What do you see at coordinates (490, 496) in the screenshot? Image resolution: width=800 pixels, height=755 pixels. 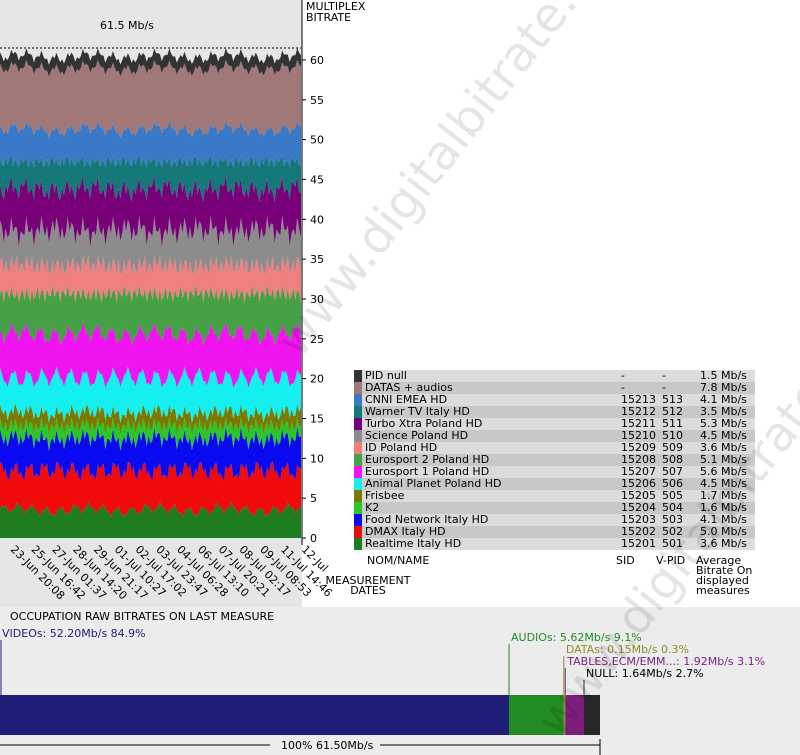 I see `legend-name: Frisbee` at bounding box center [490, 496].